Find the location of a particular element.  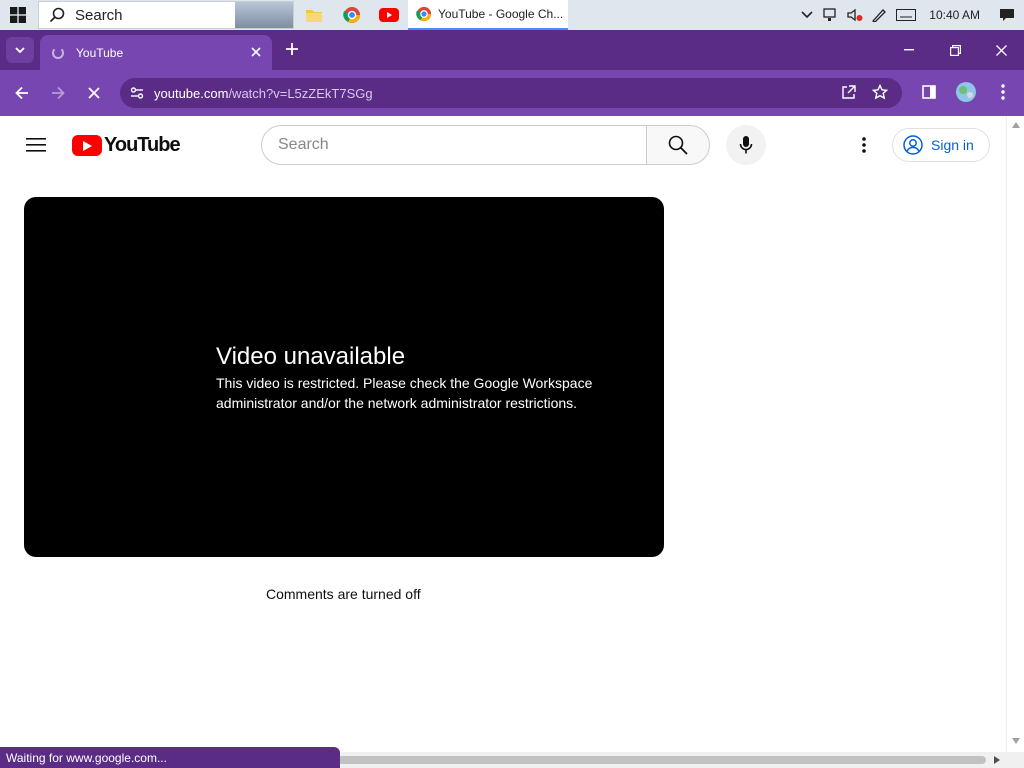

chrome-tab-strip: YouTube is located at coordinates (512, 50).